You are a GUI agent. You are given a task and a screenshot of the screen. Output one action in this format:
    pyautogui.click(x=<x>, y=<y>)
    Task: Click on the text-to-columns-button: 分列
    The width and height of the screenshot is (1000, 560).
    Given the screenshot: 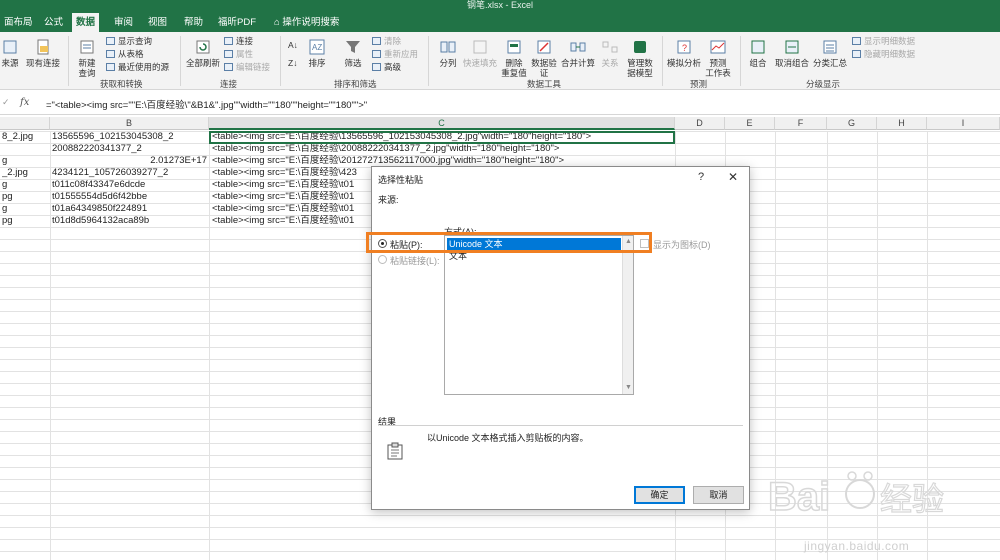 What is the action you would take?
    pyautogui.click(x=448, y=53)
    